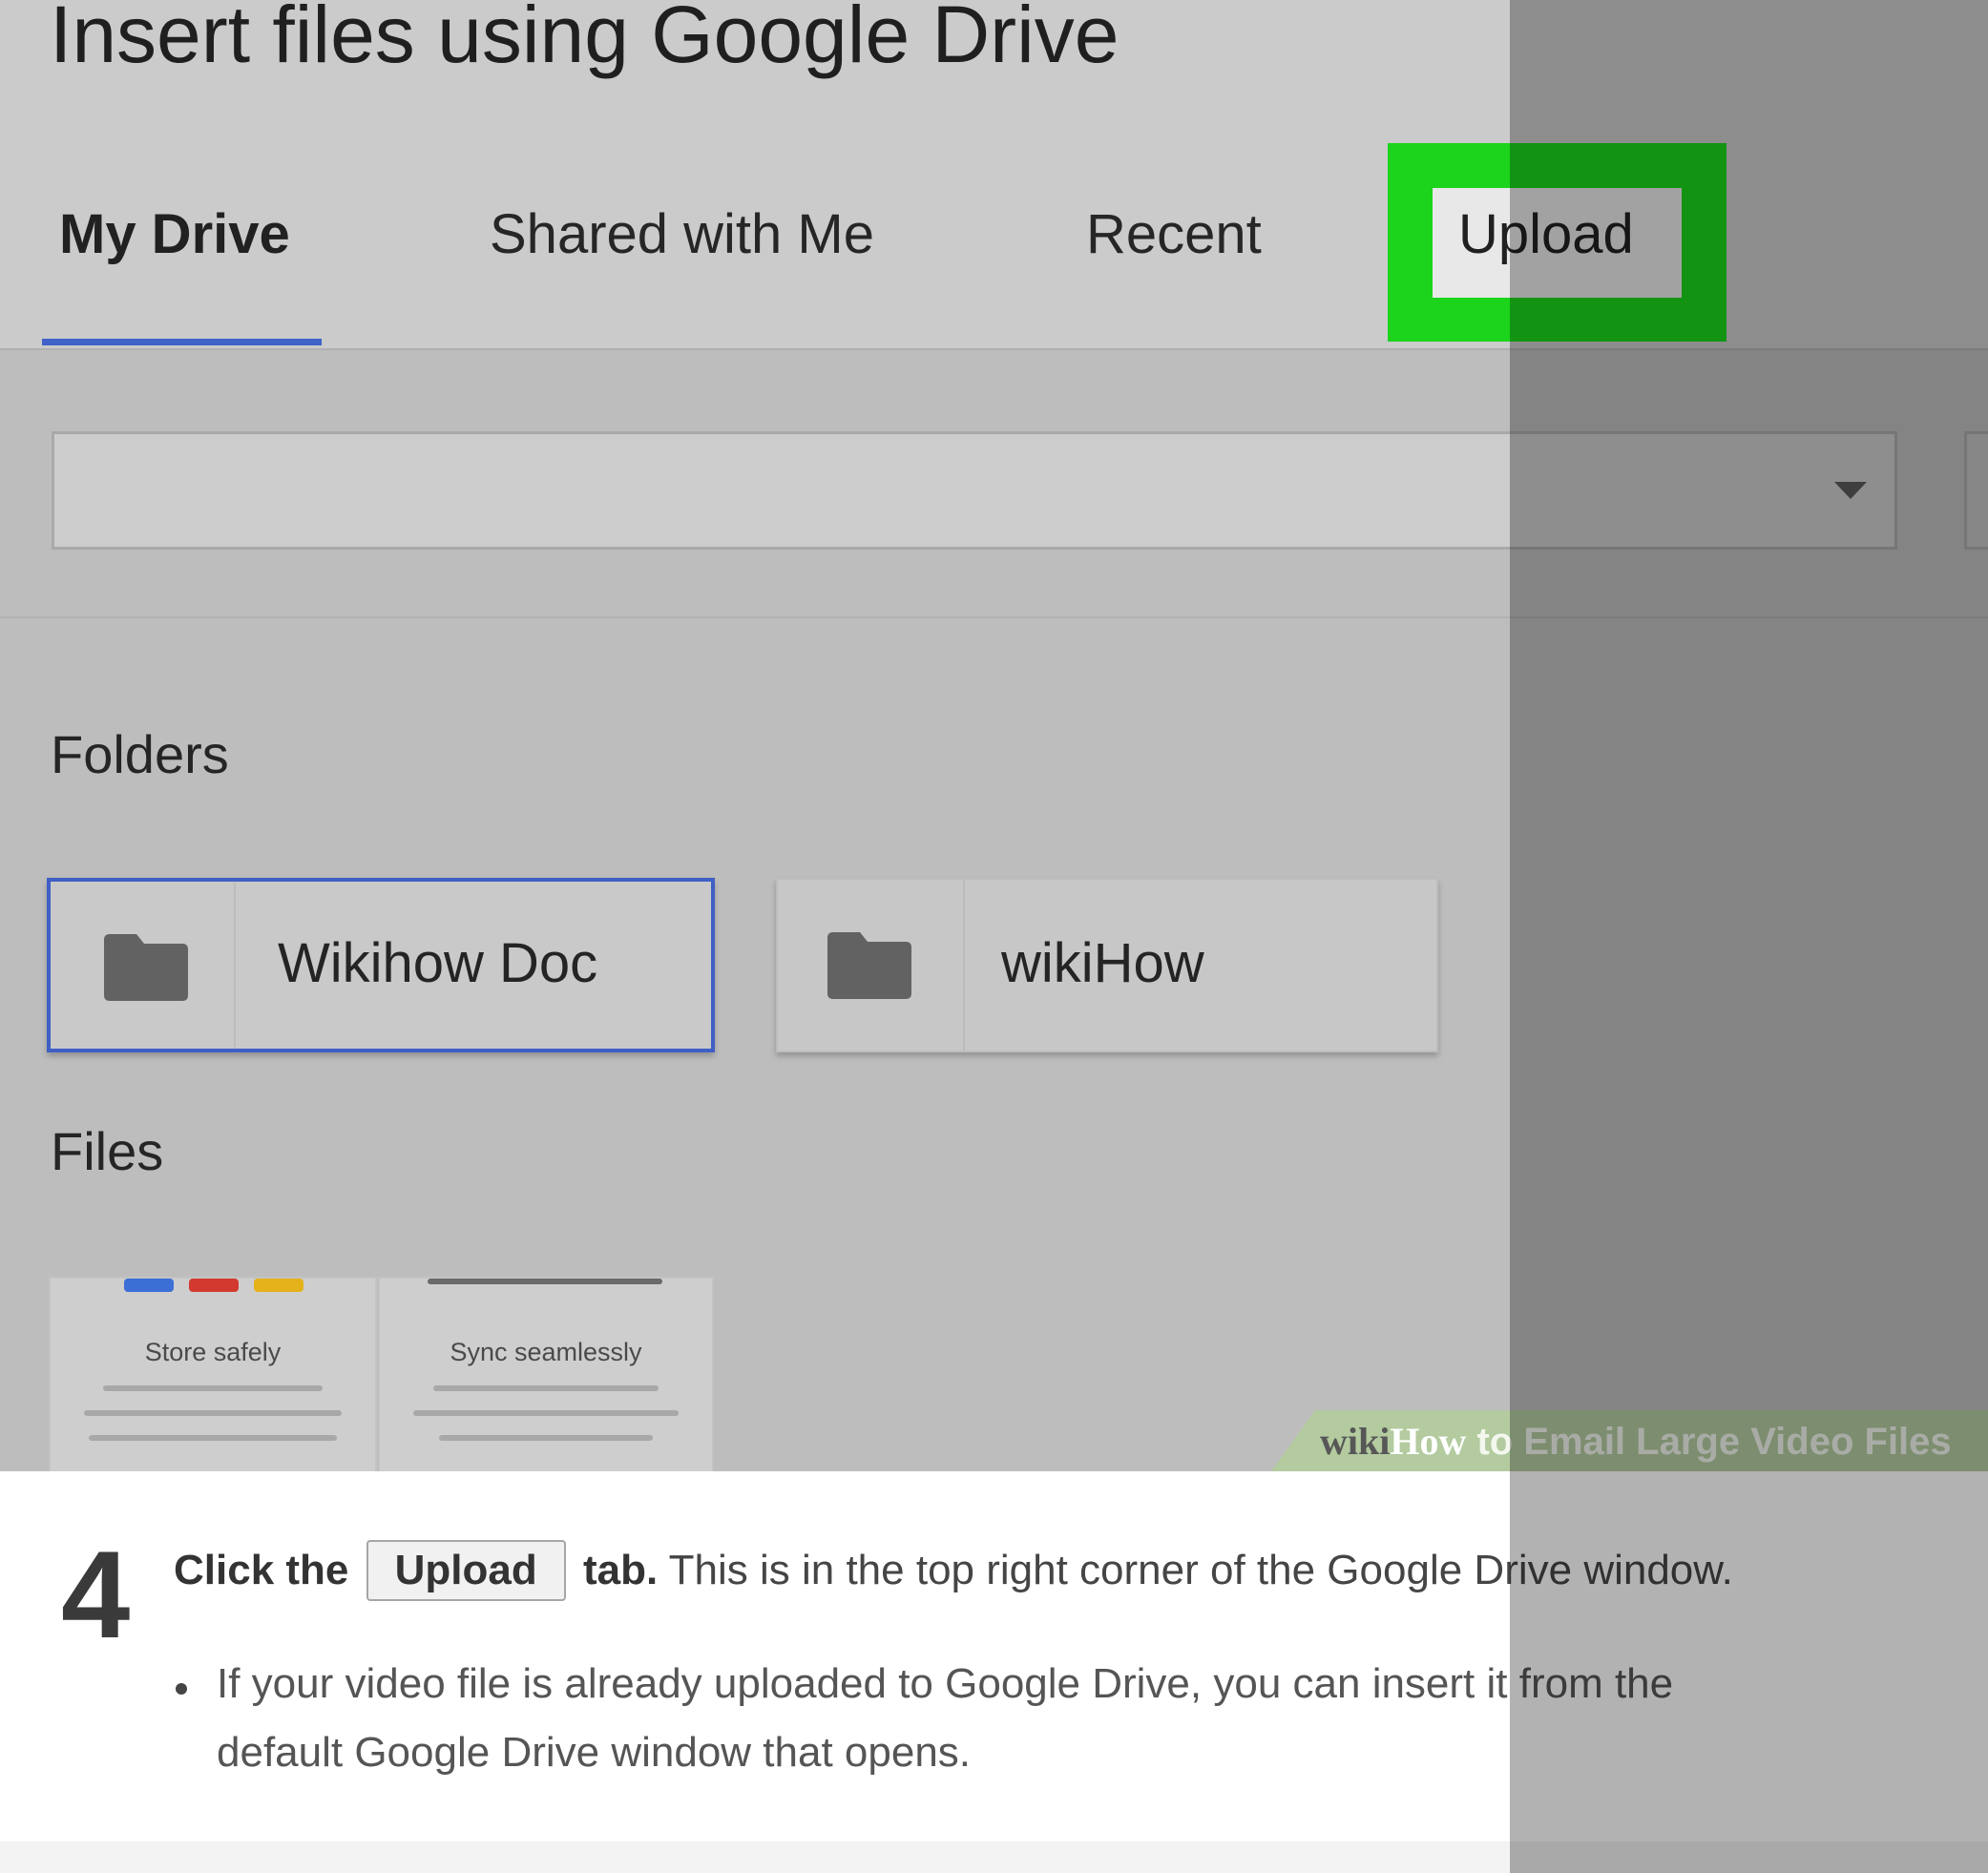  Describe the element at coordinates (96, 1594) in the screenshot. I see `step-number: 4` at that location.